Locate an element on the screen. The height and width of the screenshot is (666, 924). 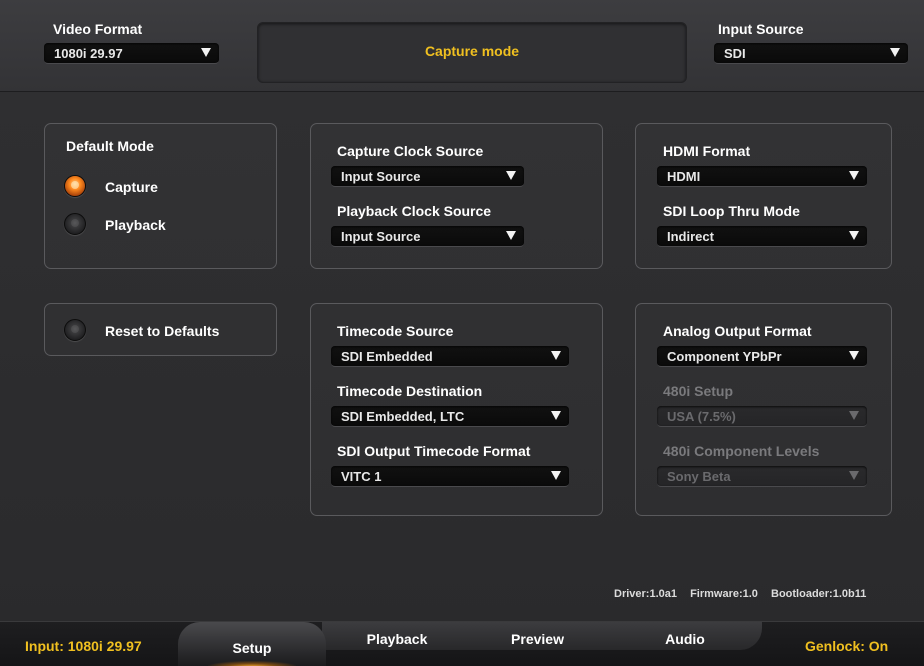
timecode-destination-value: SDI Embedded, LTC is located at coordinates (403, 416).